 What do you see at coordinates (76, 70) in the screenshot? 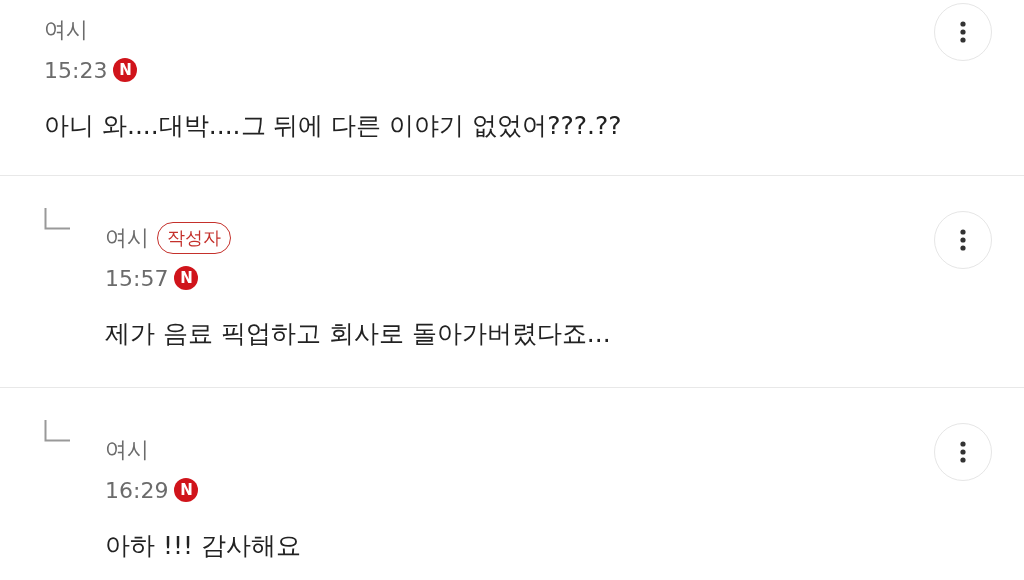
I see `comment-time: 15:23` at bounding box center [76, 70].